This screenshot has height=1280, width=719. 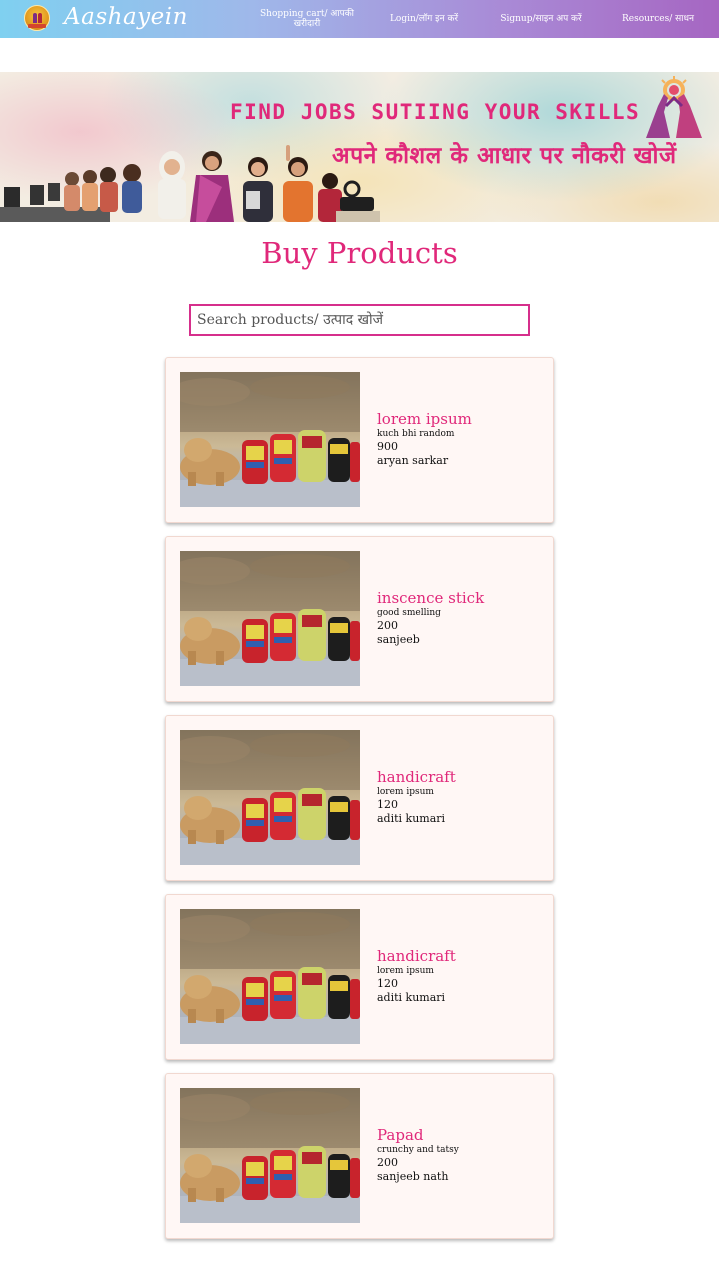 What do you see at coordinates (416, 434) in the screenshot?
I see `product-description: kuch bhi random` at bounding box center [416, 434].